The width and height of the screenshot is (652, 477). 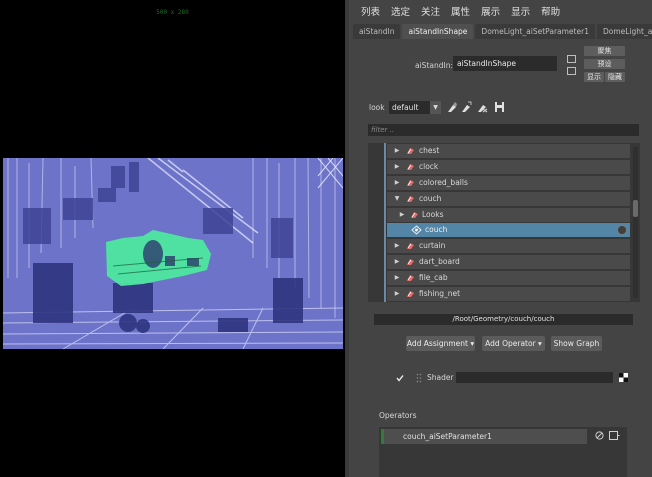 I want to click on add-operator-button: Add Operator ▾, so click(x=513, y=343).